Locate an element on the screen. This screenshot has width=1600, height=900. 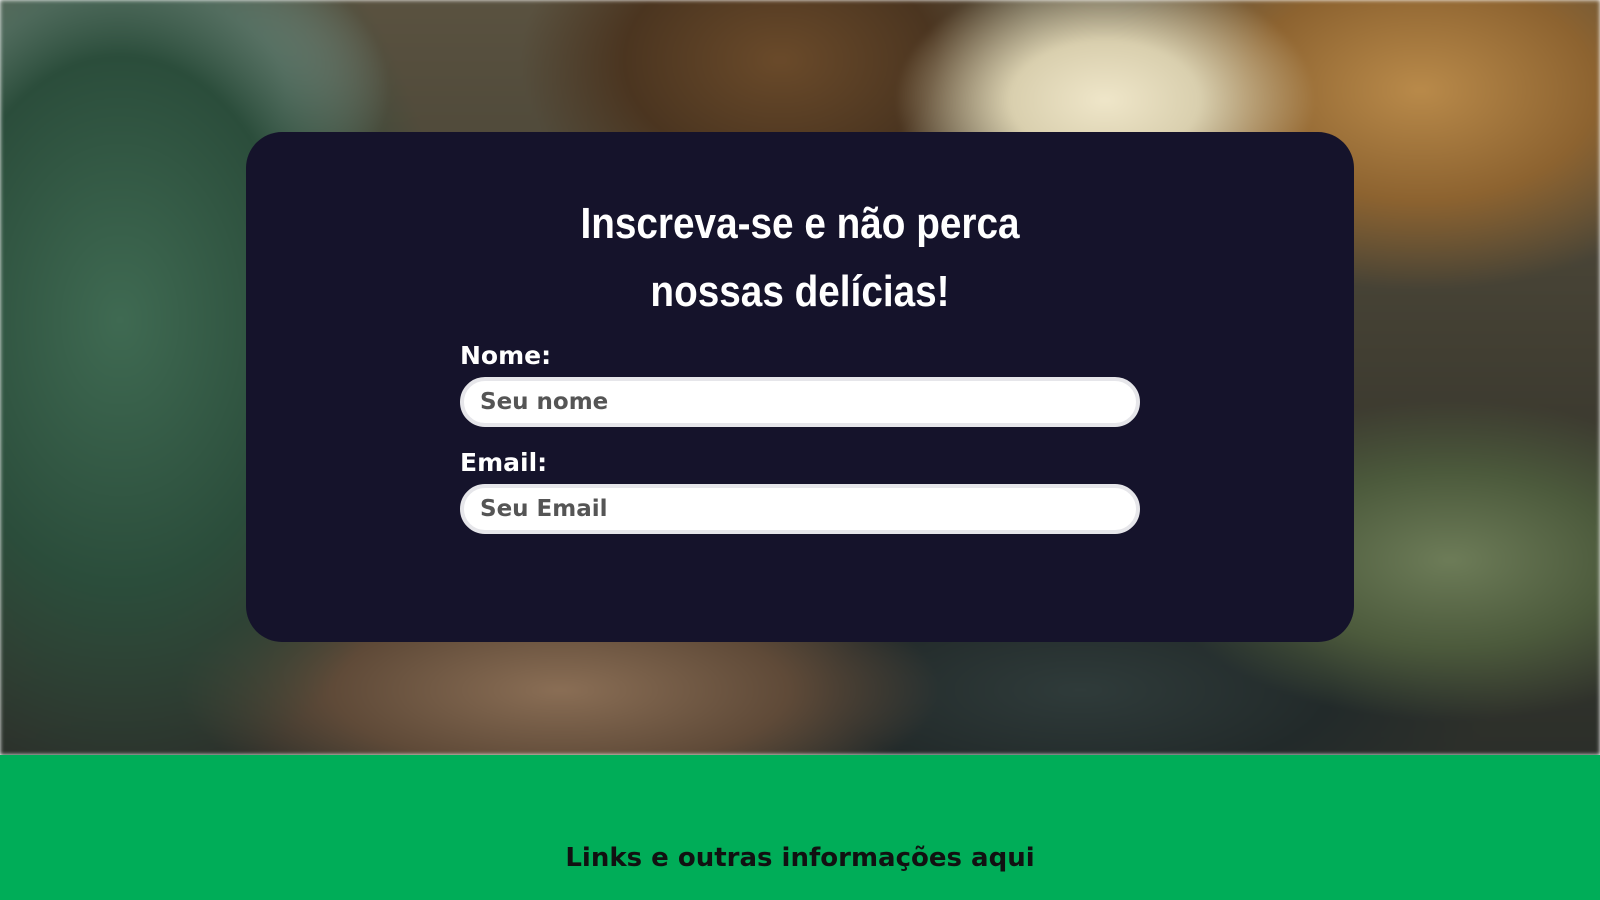
signup-form: Nome: Email: is located at coordinates (800, 437).